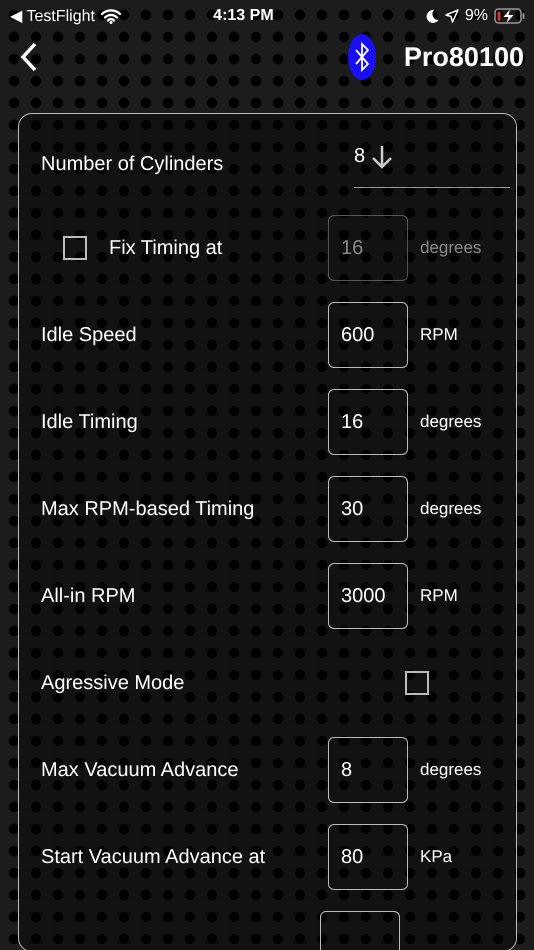  I want to click on wifi-icon, so click(110, 16).